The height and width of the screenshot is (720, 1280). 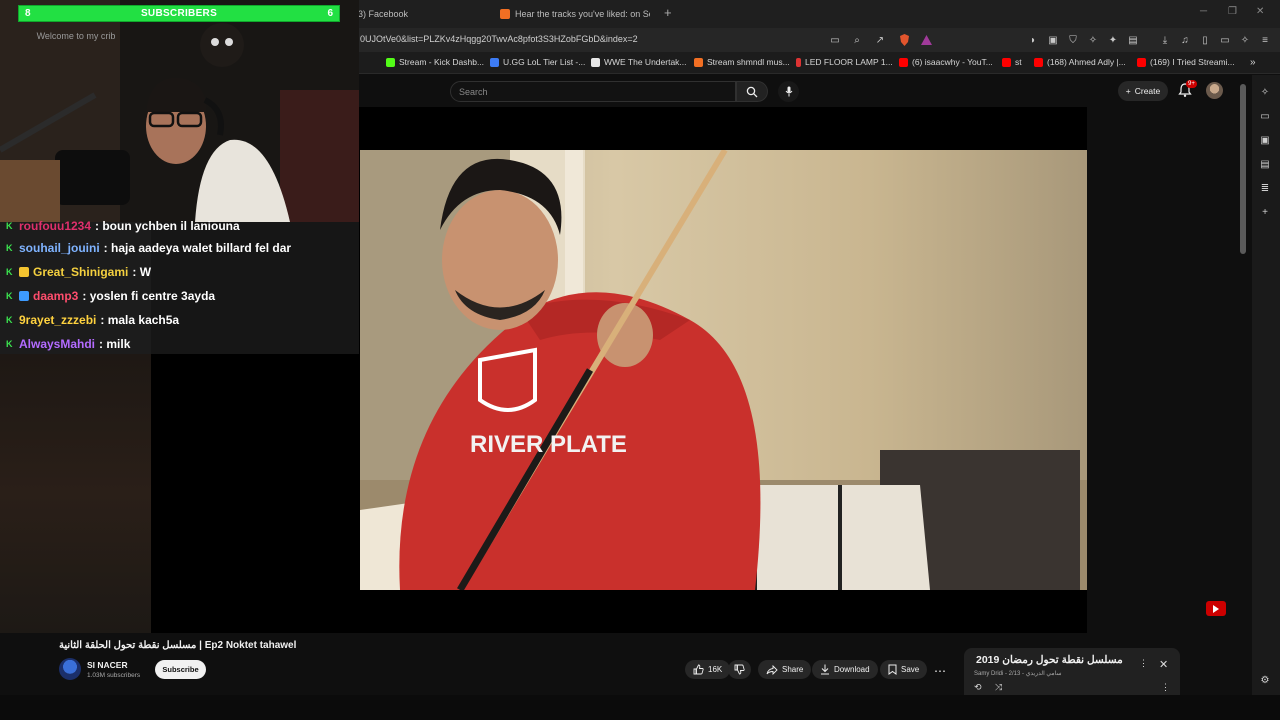 What do you see at coordinates (1033, 40) in the screenshot?
I see `extension-1-icon: ◗` at bounding box center [1033, 40].